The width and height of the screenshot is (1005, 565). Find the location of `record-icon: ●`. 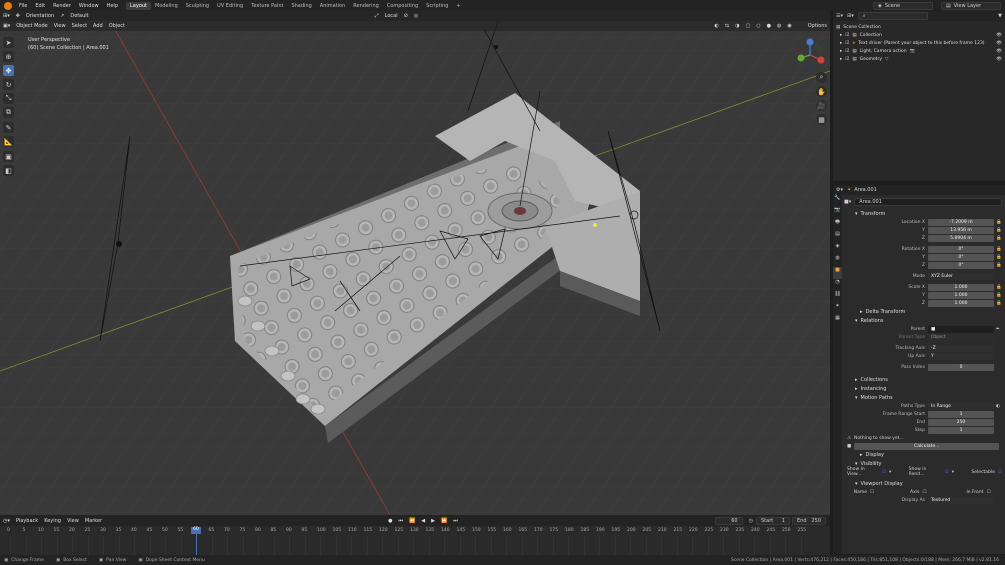

record-icon: ● is located at coordinates (390, 521).